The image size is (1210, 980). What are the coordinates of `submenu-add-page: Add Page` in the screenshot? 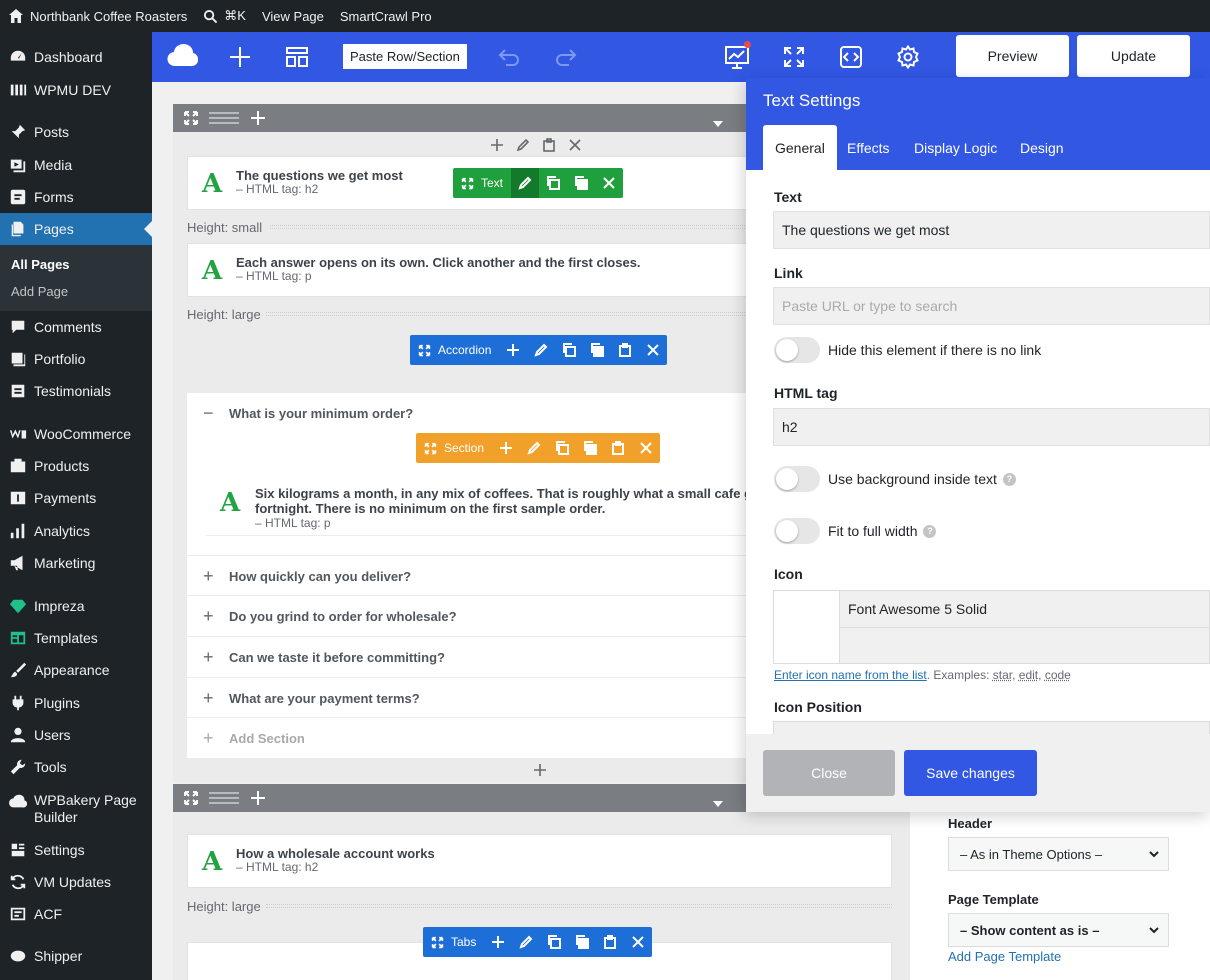 It's located at (76, 291).